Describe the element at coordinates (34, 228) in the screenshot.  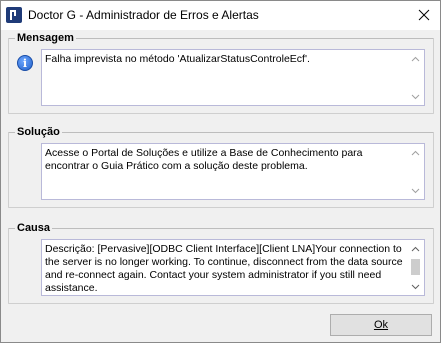
I see `causa-label: Causa` at that location.